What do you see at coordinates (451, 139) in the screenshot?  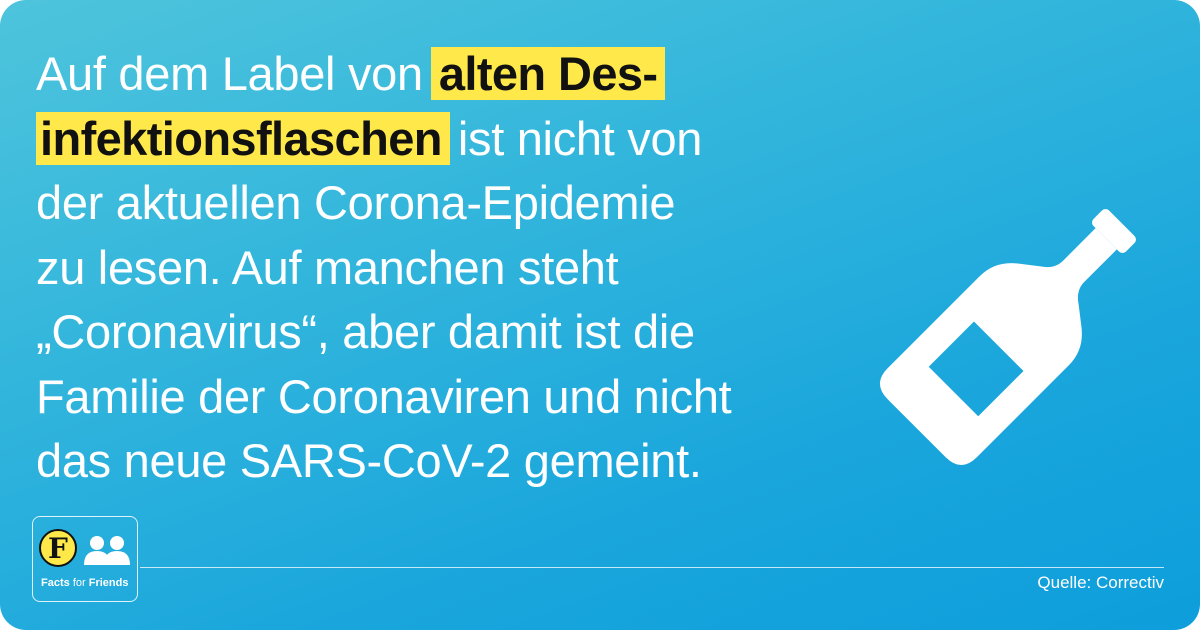 I see `text-line-2: infektionsflaschen ist nicht von` at bounding box center [451, 139].